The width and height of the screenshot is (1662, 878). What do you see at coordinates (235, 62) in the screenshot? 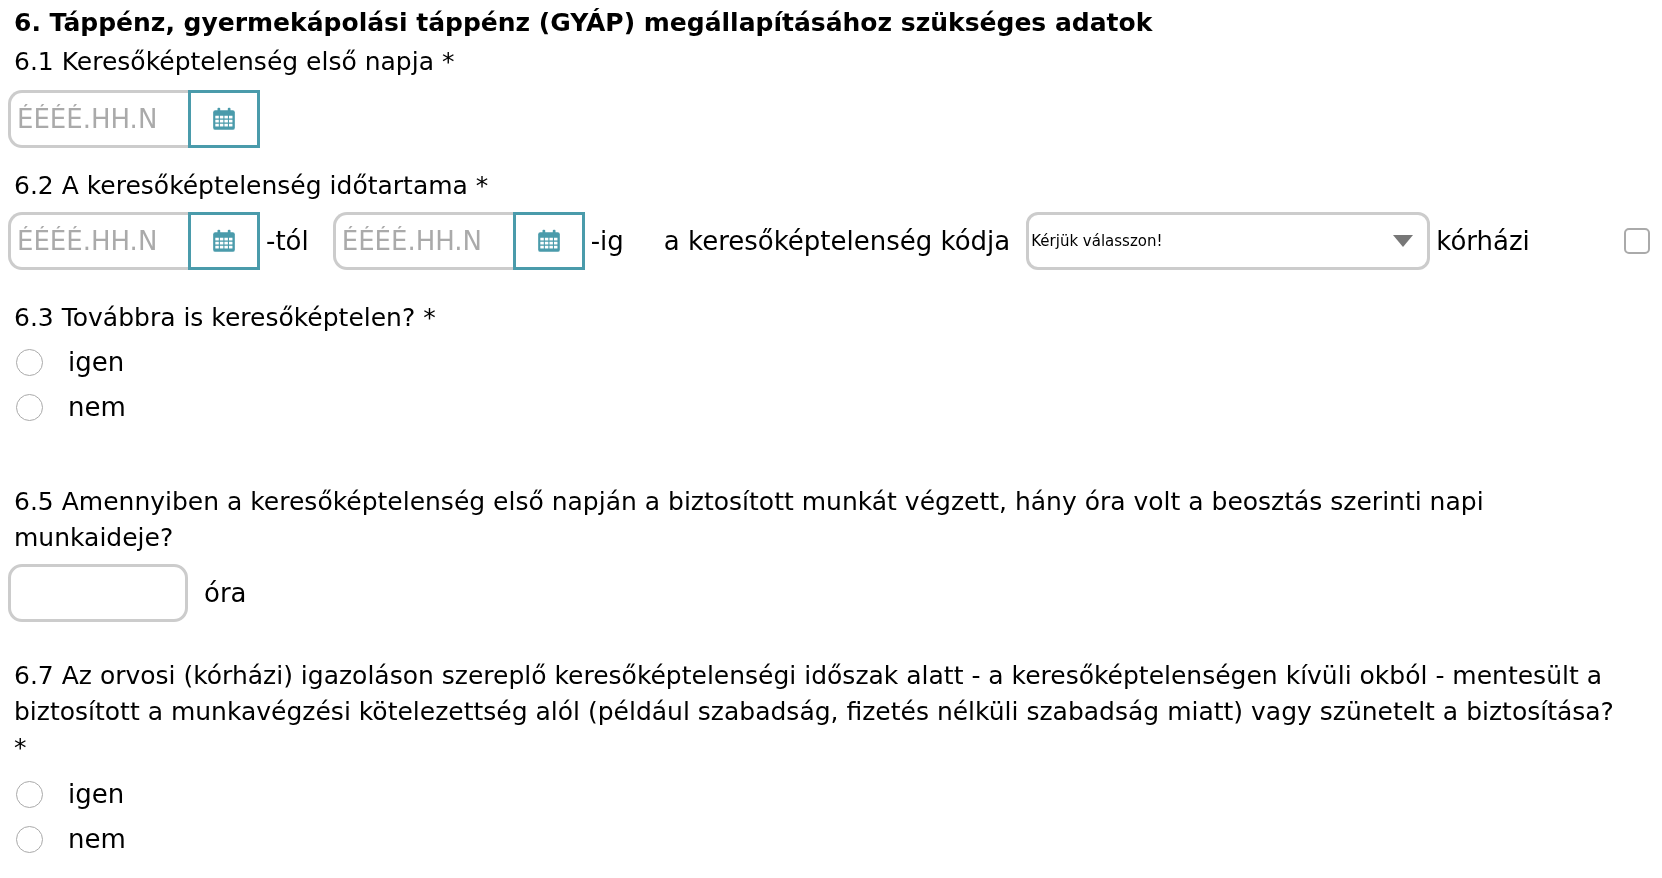
I see `question-label: 6.1 Keresőképtelenség első napja *` at bounding box center [235, 62].